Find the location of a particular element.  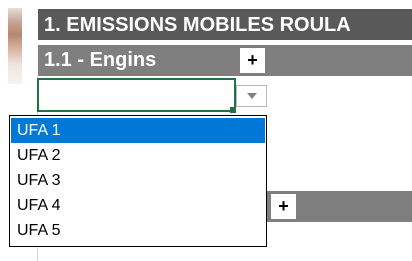

add-row-button-2: + is located at coordinates (283, 206).